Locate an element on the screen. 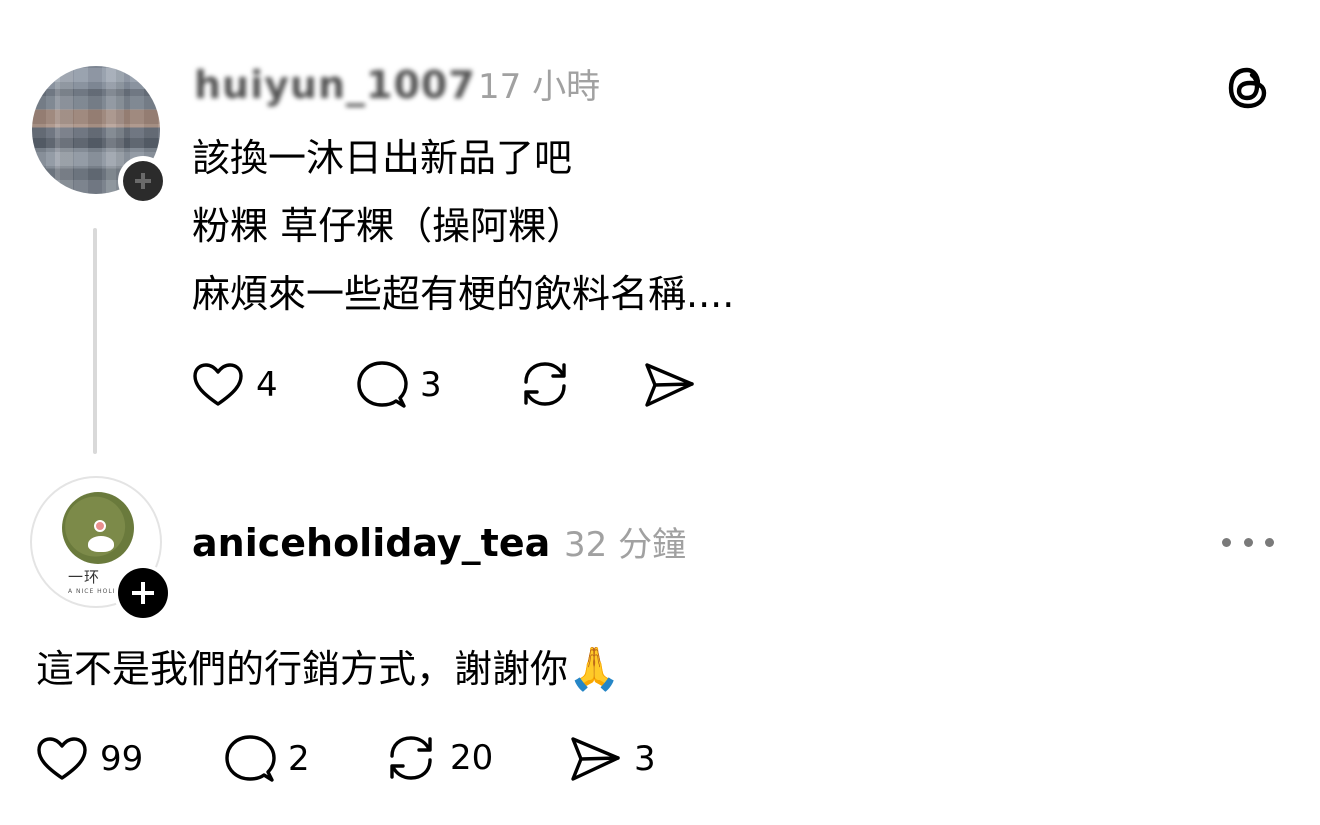  thread-connector-line is located at coordinates (95, 341).